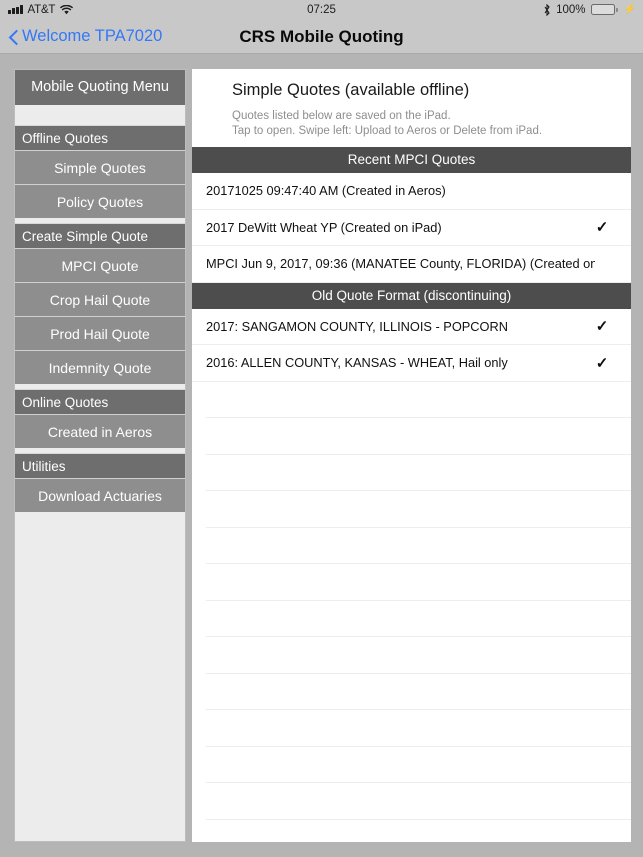  I want to click on sidebar-group-online-quotes: Online Quotes, so click(100, 401).